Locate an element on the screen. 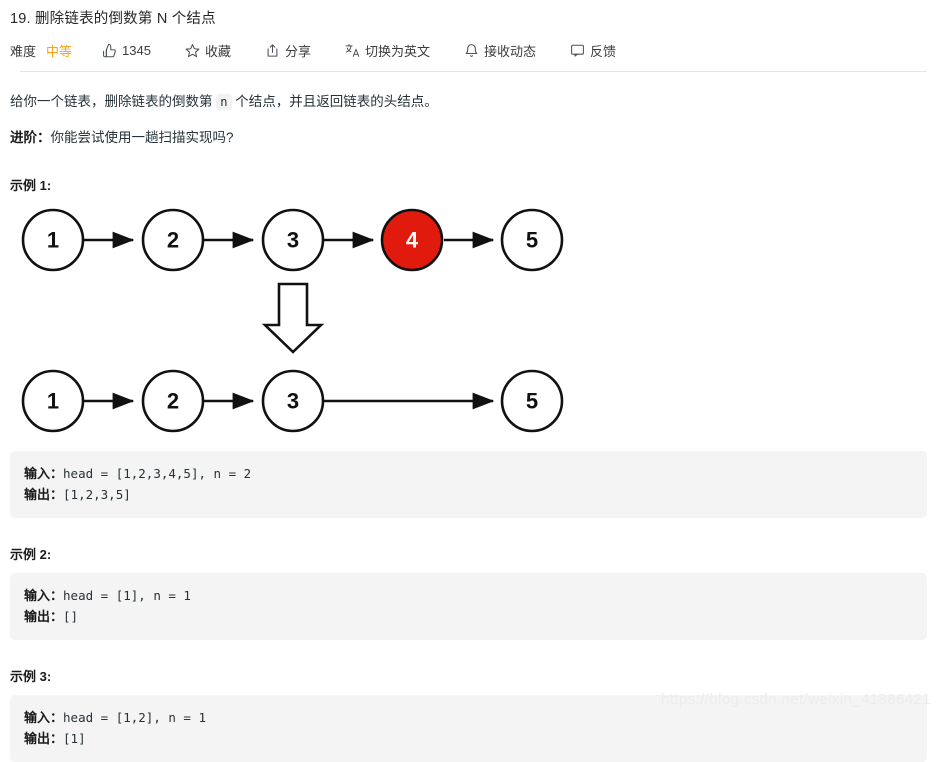 Image resolution: width=937 pixels, height=762 pixels. example-2-input-value: head = [1], n = 1 is located at coordinates (127, 595).